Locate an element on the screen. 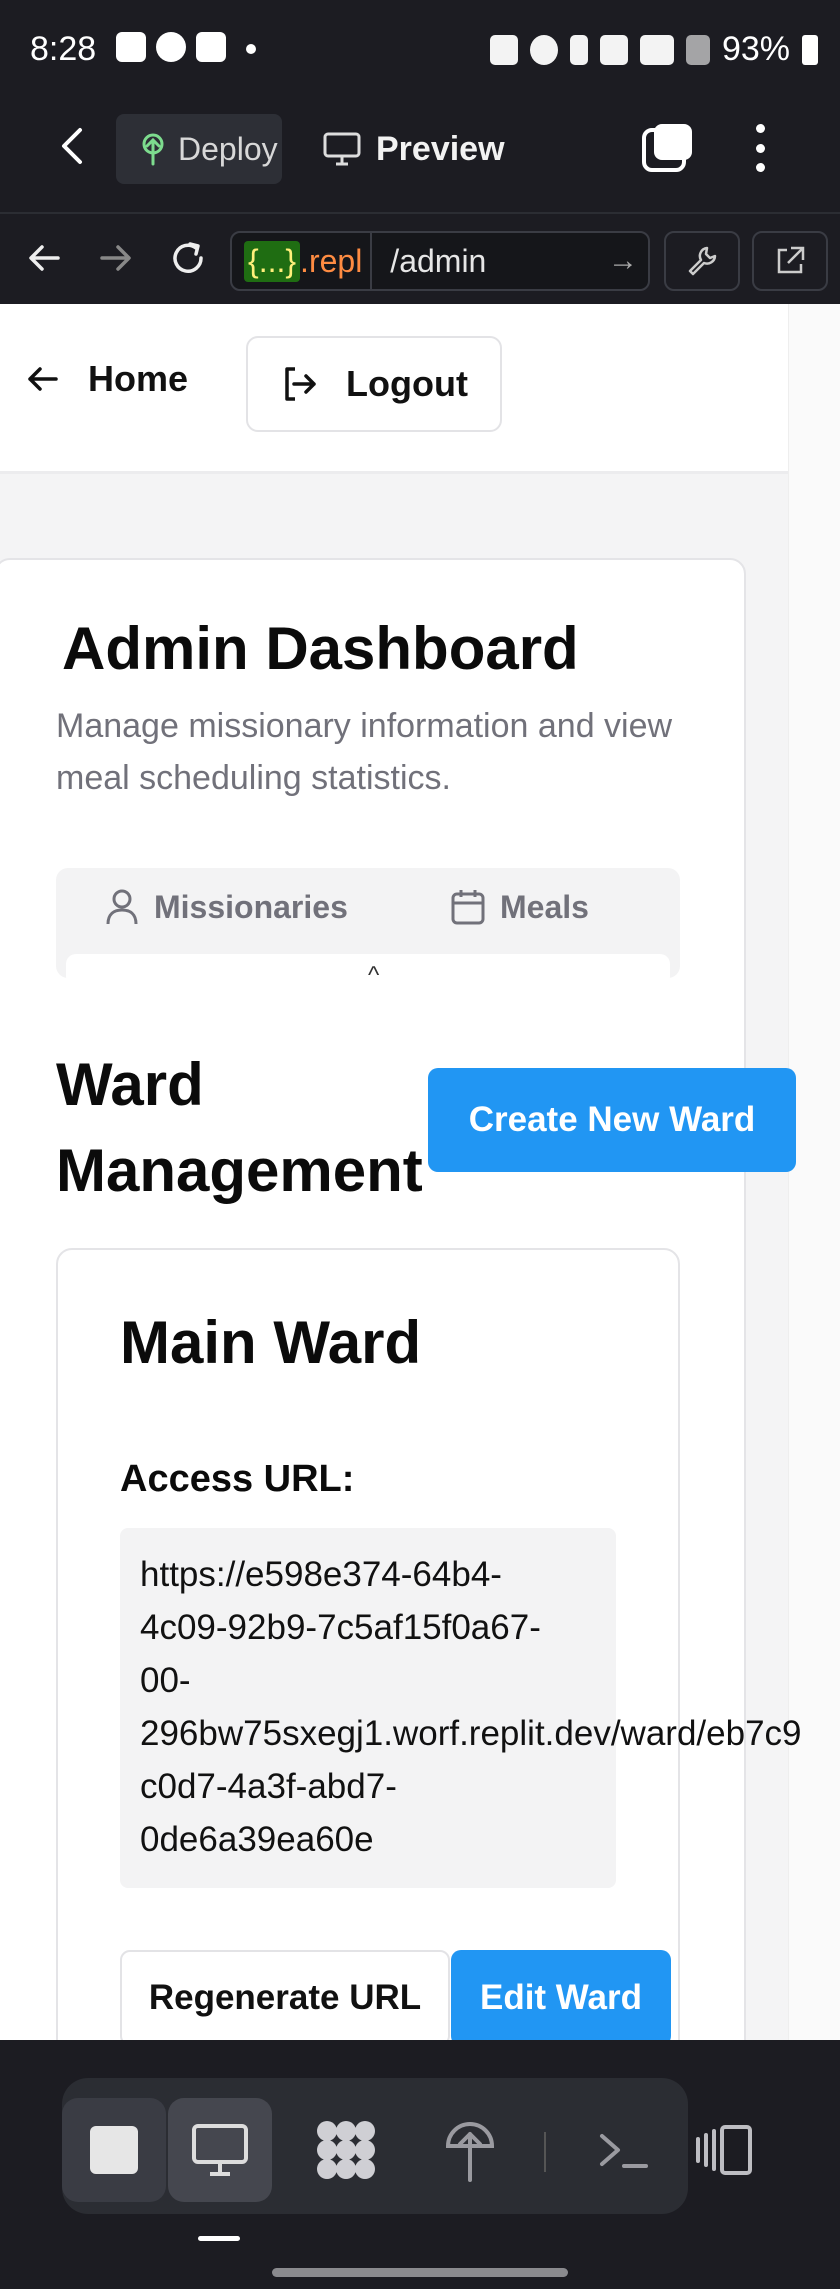 The image size is (840, 2289). home-link: Home is located at coordinates (106, 379).